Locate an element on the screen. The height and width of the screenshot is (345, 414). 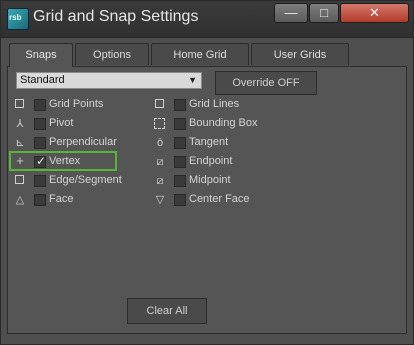
snap-preset-dropdown: Standard ▼ is located at coordinates (109, 80).